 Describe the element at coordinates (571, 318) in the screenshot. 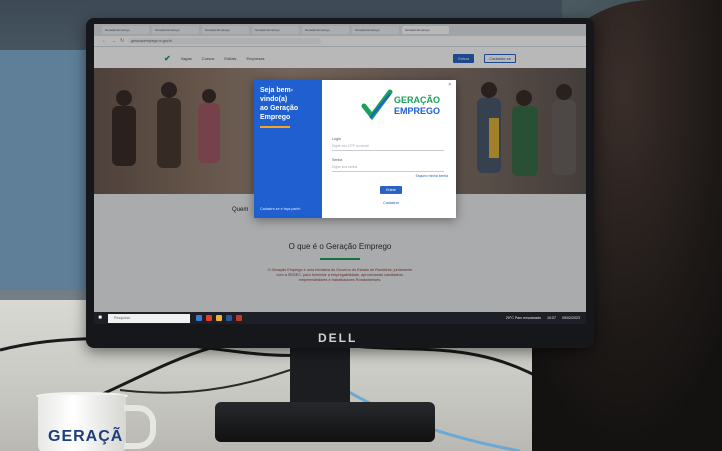

I see `clock-date: 09/02/2023` at that location.